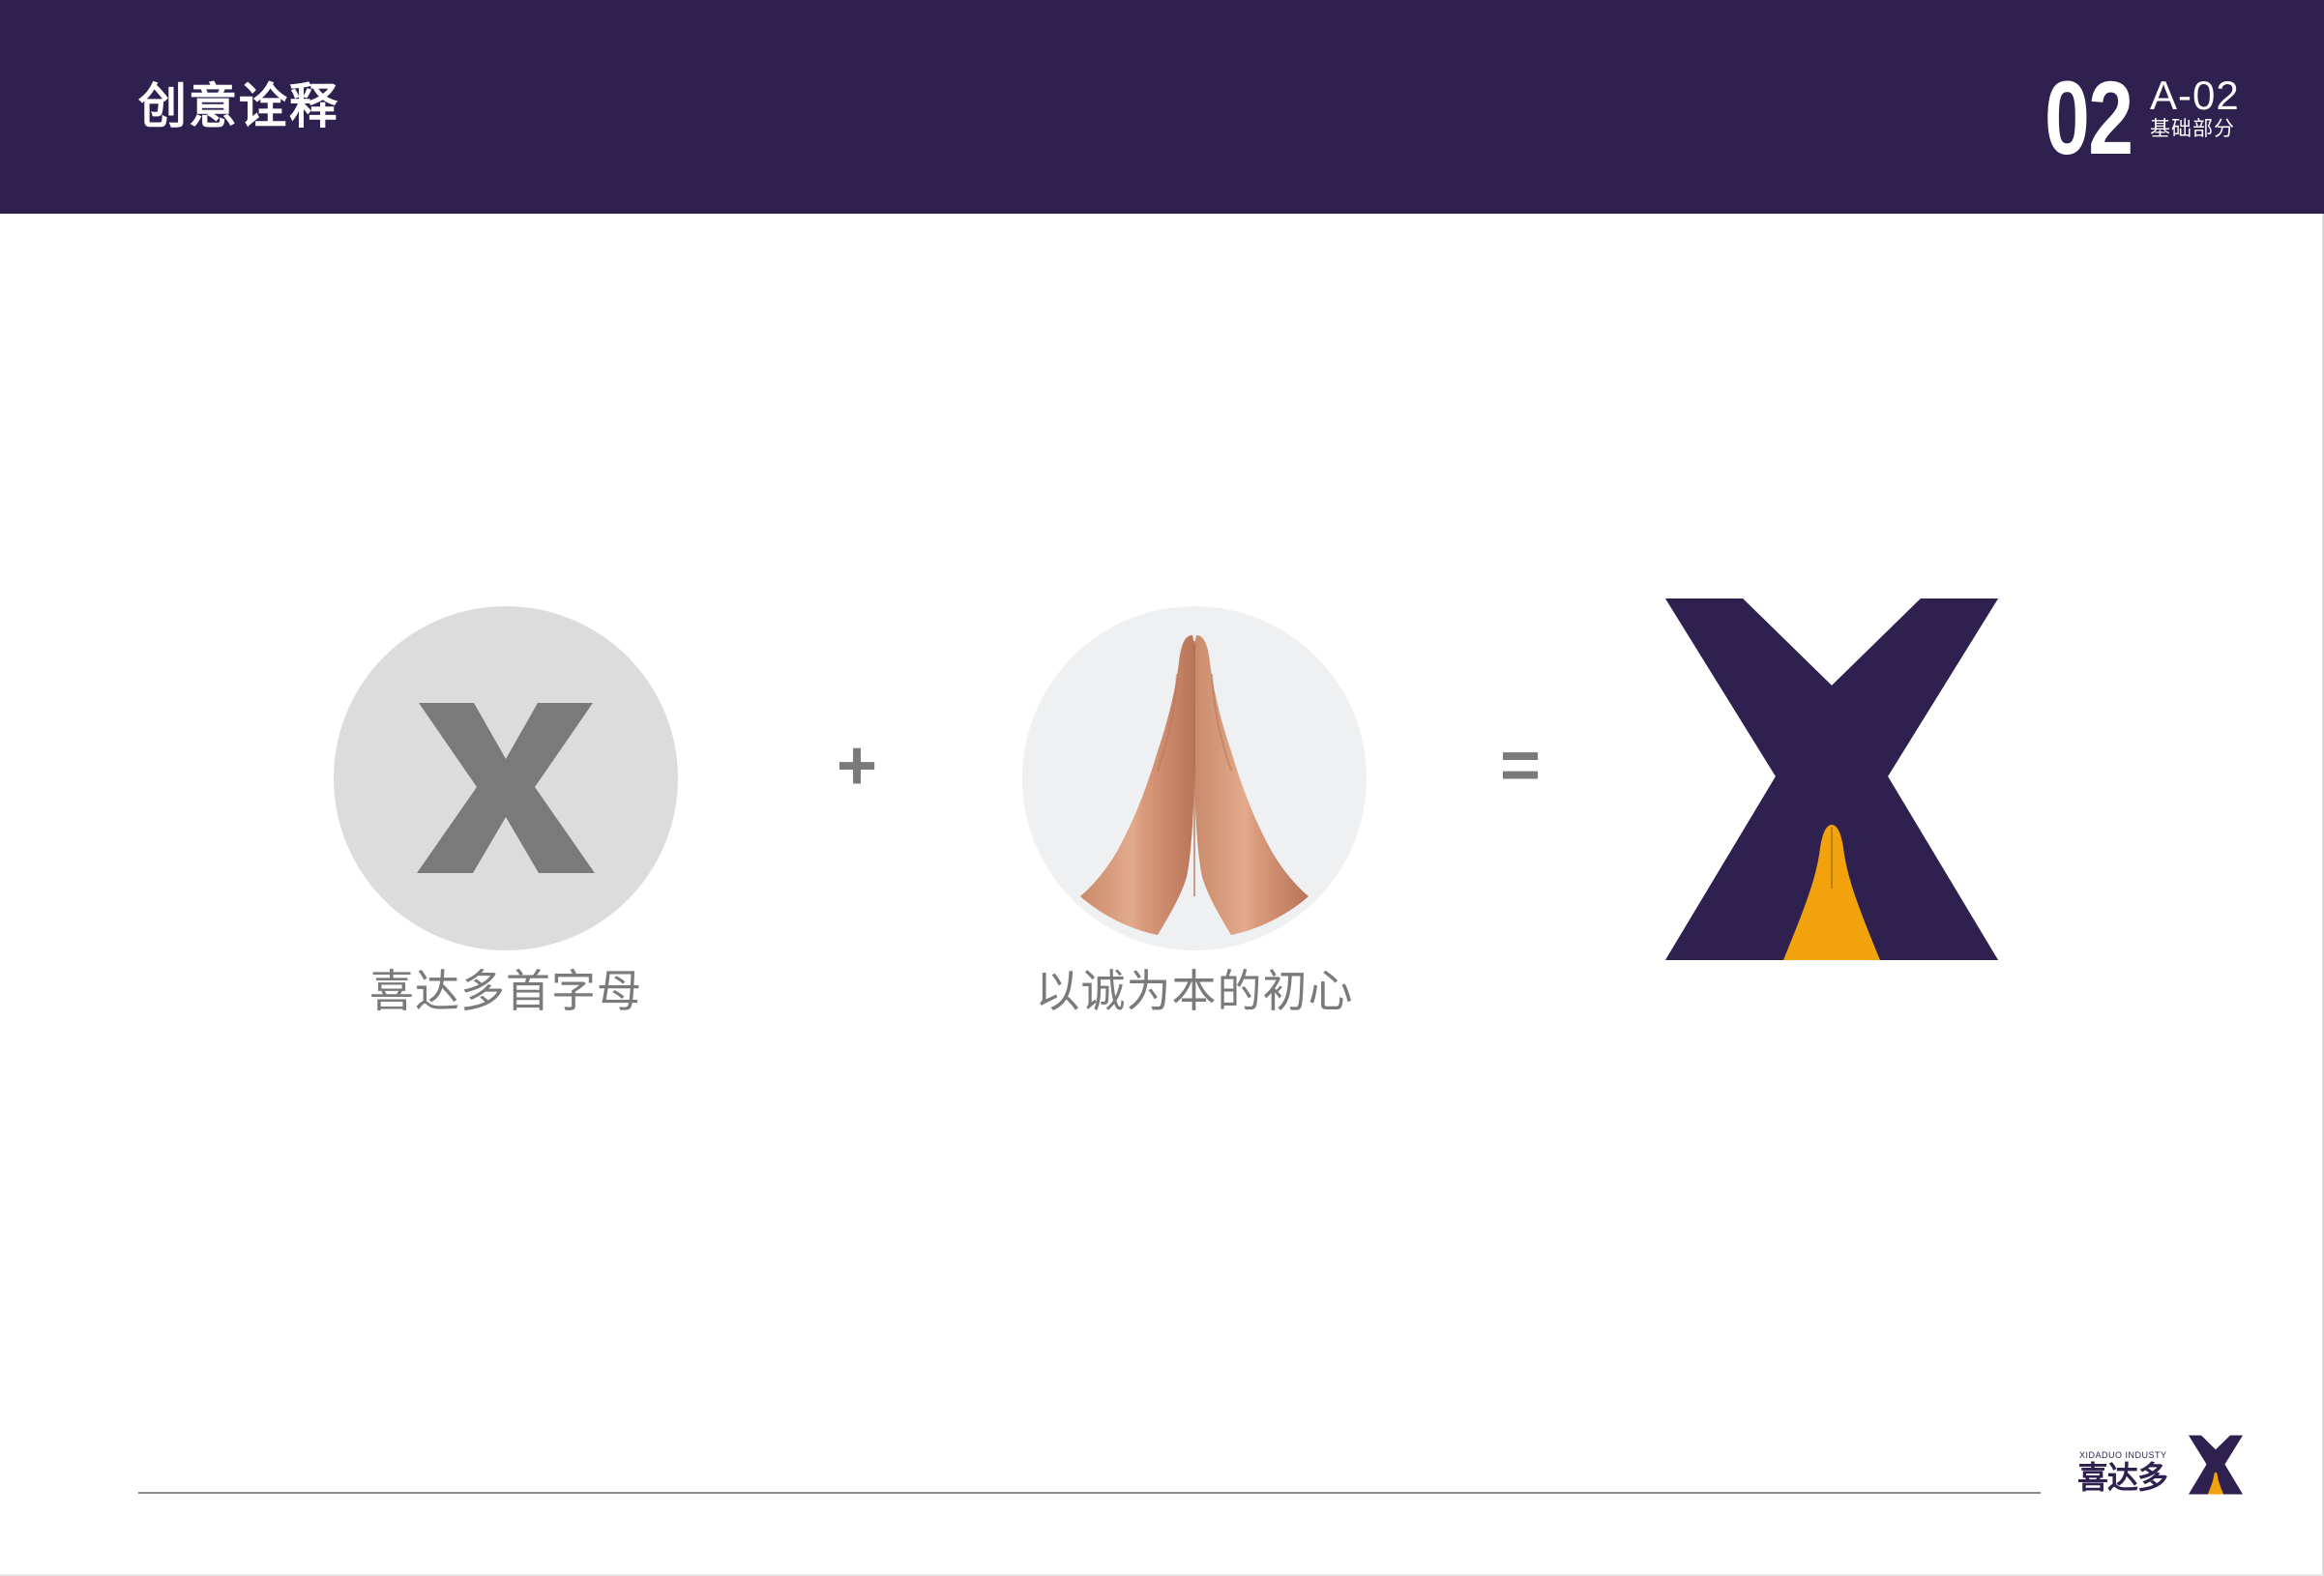  I want to click on equals-operator: =, so click(1520, 765).